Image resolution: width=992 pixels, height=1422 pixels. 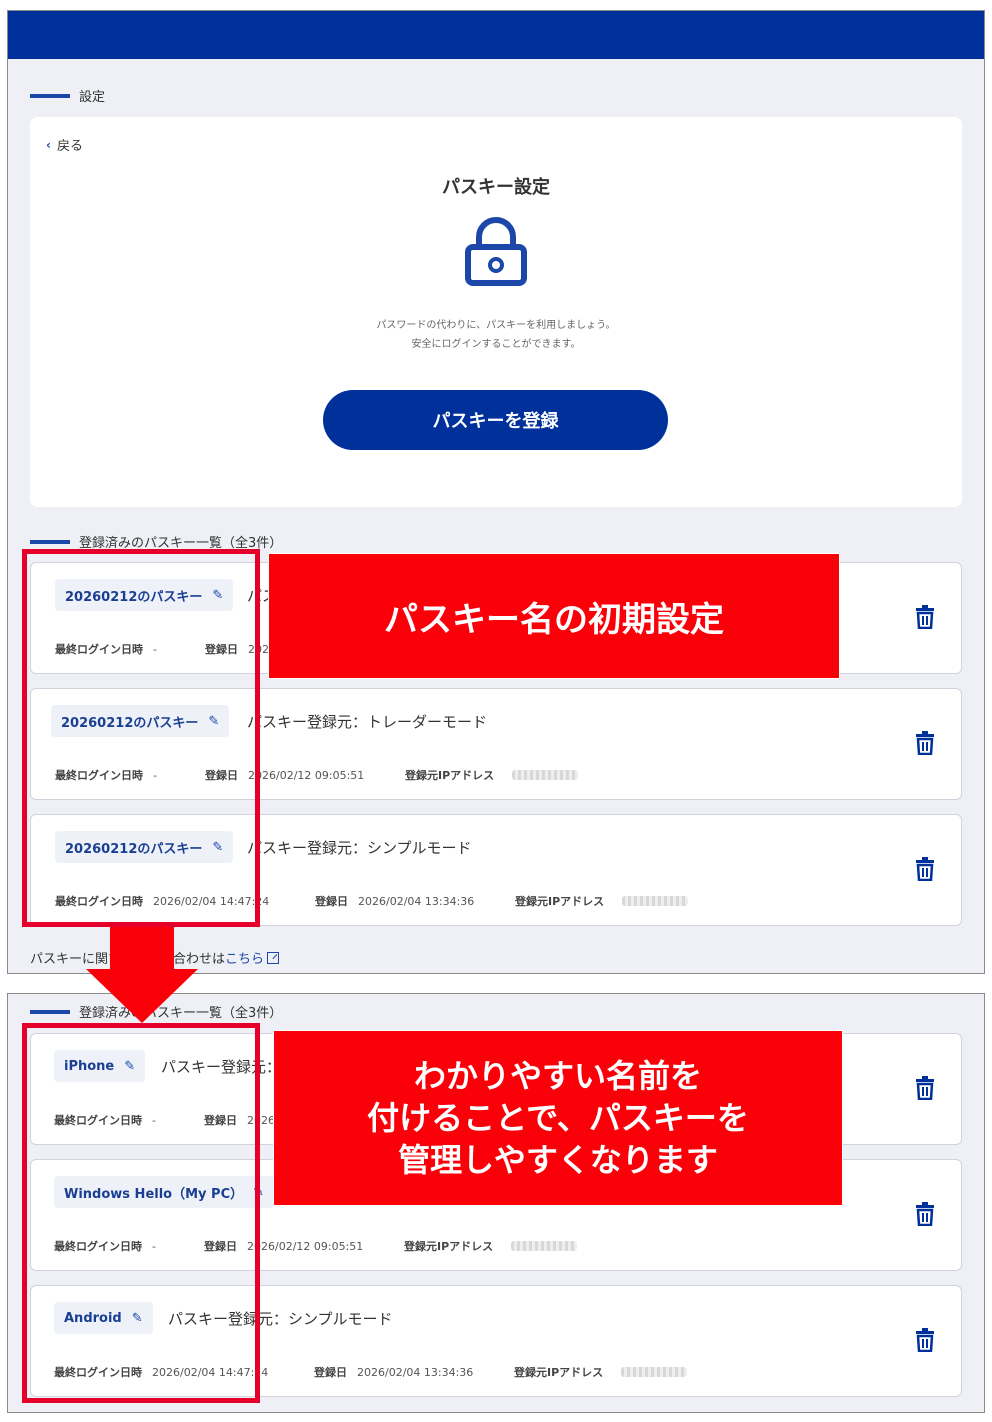 I want to click on callout-initial-name: パスキー名の初期設定, so click(x=554, y=616).